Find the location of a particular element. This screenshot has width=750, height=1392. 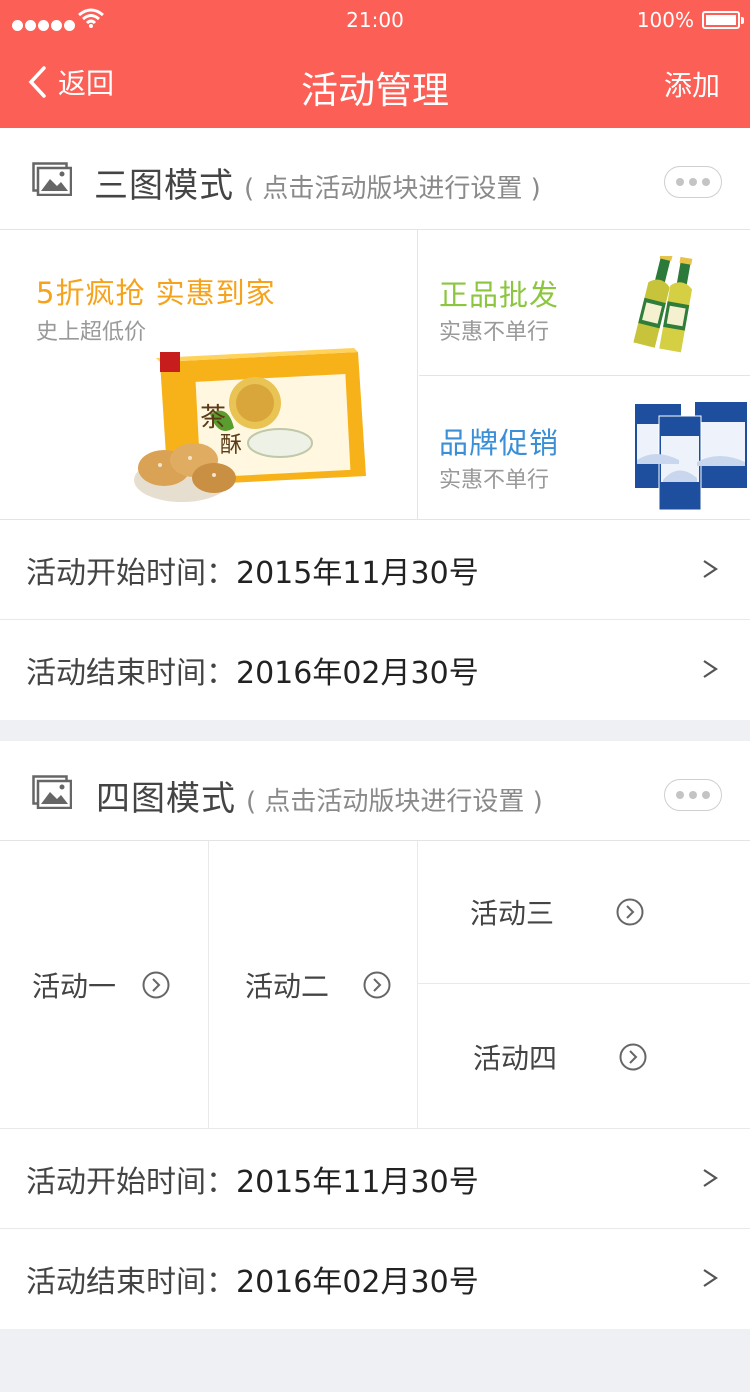

milk-cartons-image is located at coordinates (691, 456).